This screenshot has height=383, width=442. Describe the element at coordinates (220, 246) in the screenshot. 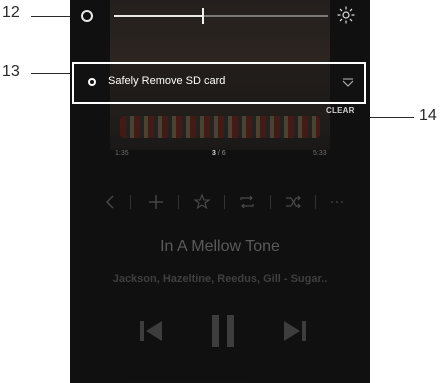

I see `song-title: In A Mellow Tone` at that location.